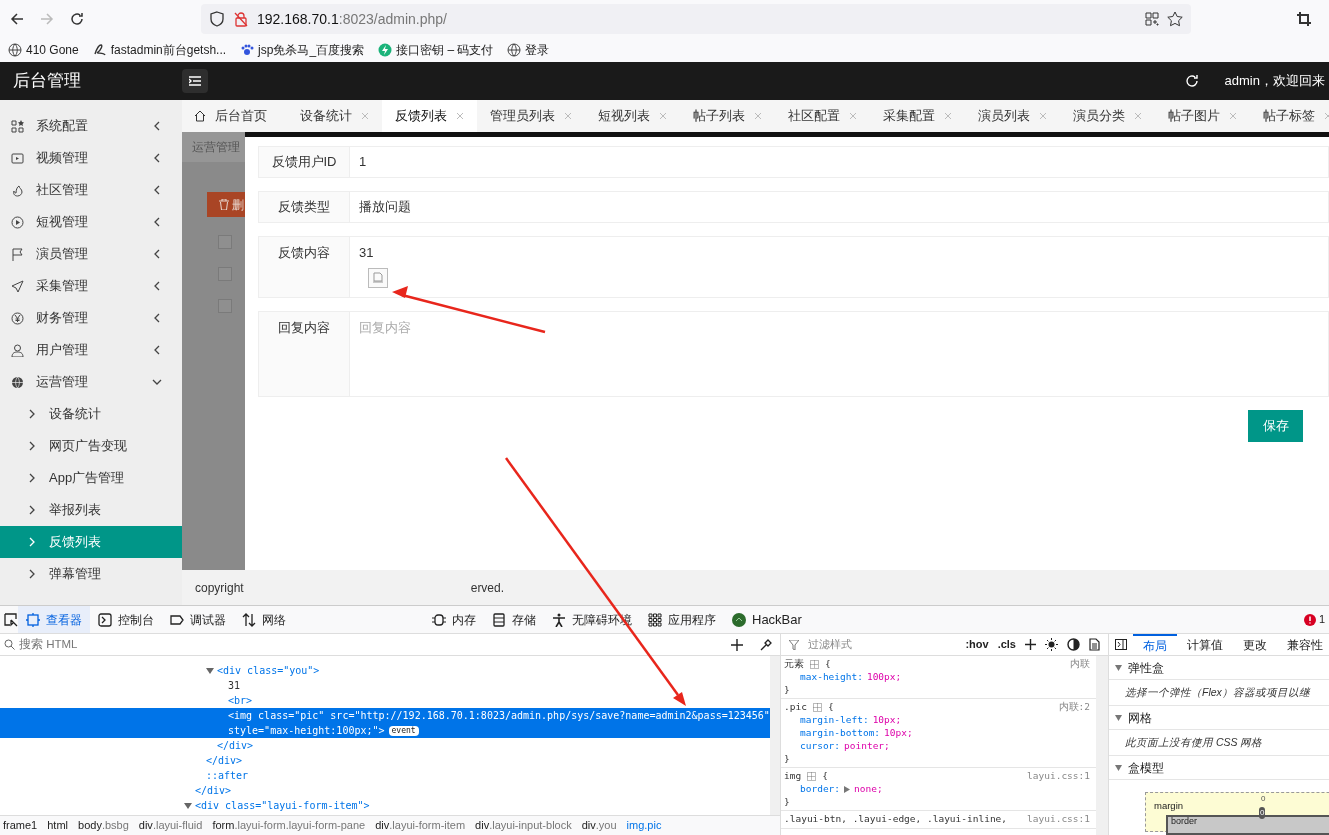 This screenshot has width=1329, height=835. Describe the element at coordinates (632, 116) in the screenshot. I see `tab: 短视列表` at that location.